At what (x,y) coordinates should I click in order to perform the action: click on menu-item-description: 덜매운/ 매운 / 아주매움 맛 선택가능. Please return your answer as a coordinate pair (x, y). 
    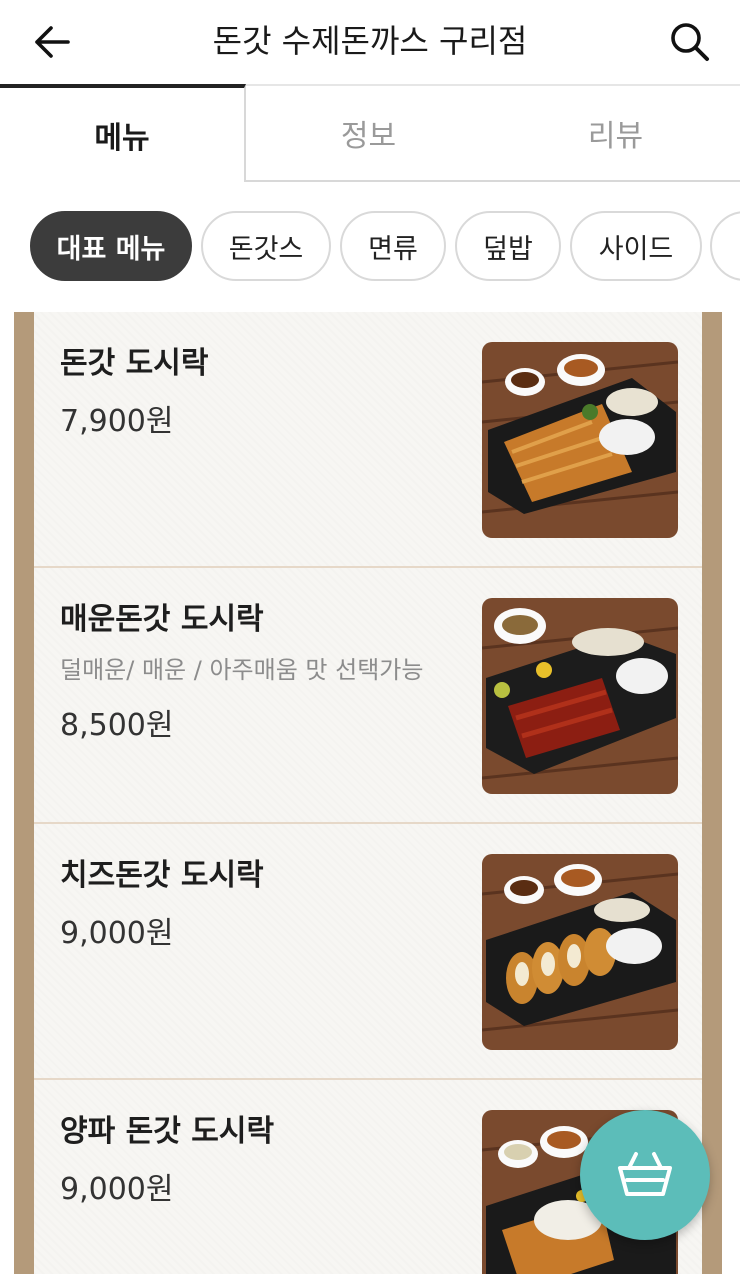
    Looking at the image, I should click on (242, 670).